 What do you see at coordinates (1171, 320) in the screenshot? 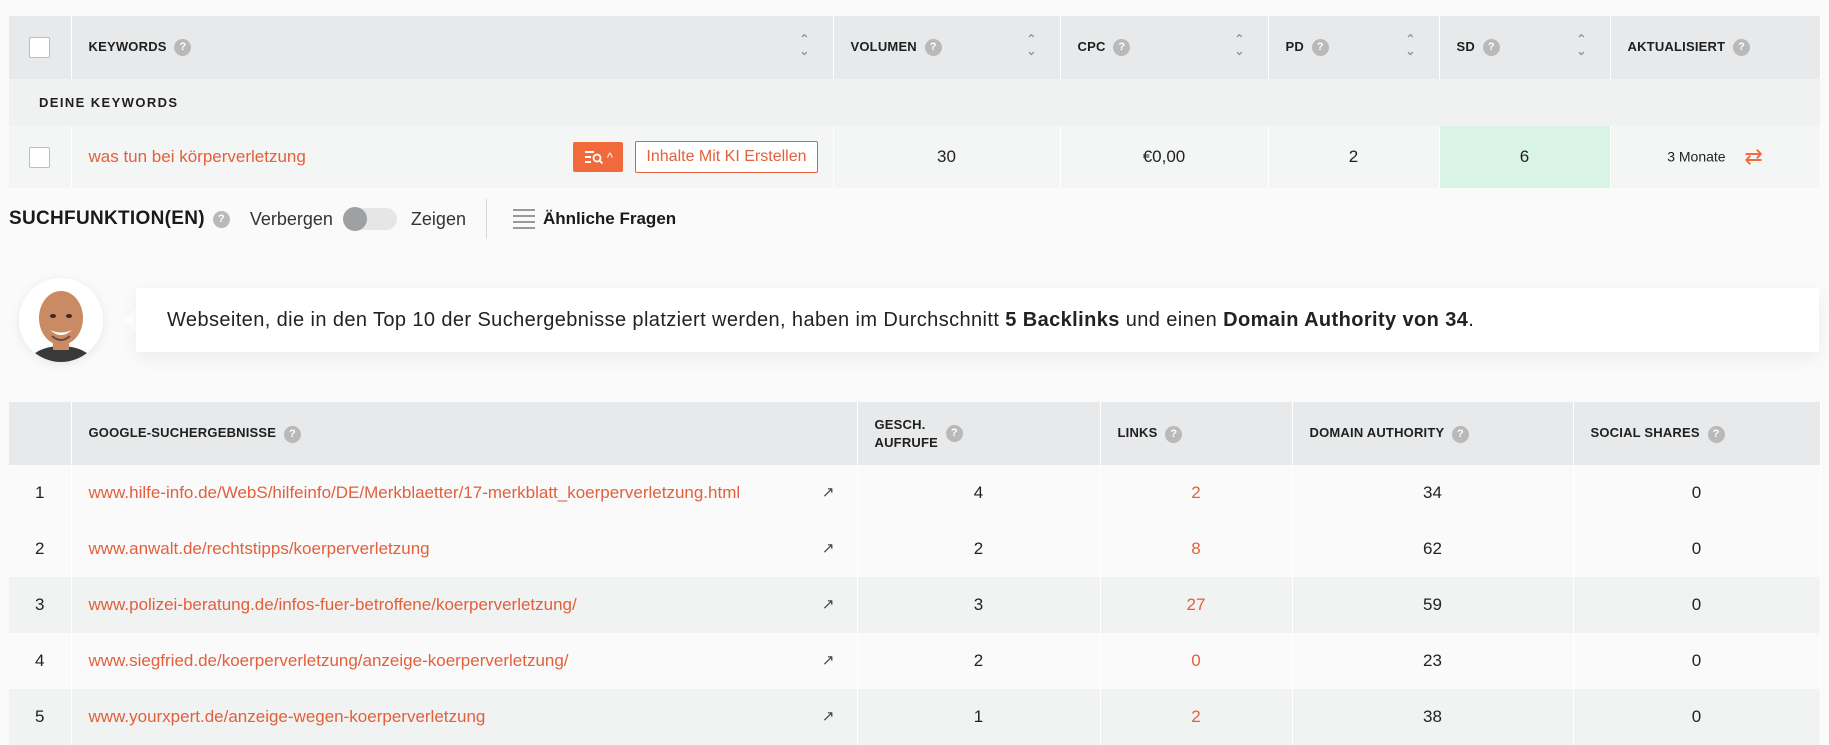
I see `insight-text-2: und einen` at bounding box center [1171, 320].